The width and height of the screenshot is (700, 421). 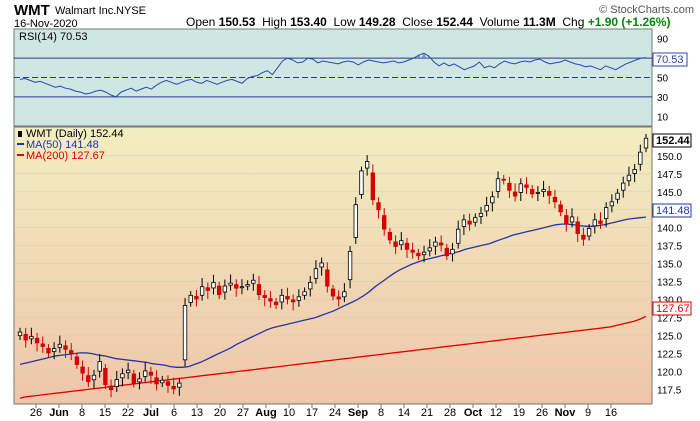 I want to click on x-tick-label: Sep, so click(x=358, y=413).